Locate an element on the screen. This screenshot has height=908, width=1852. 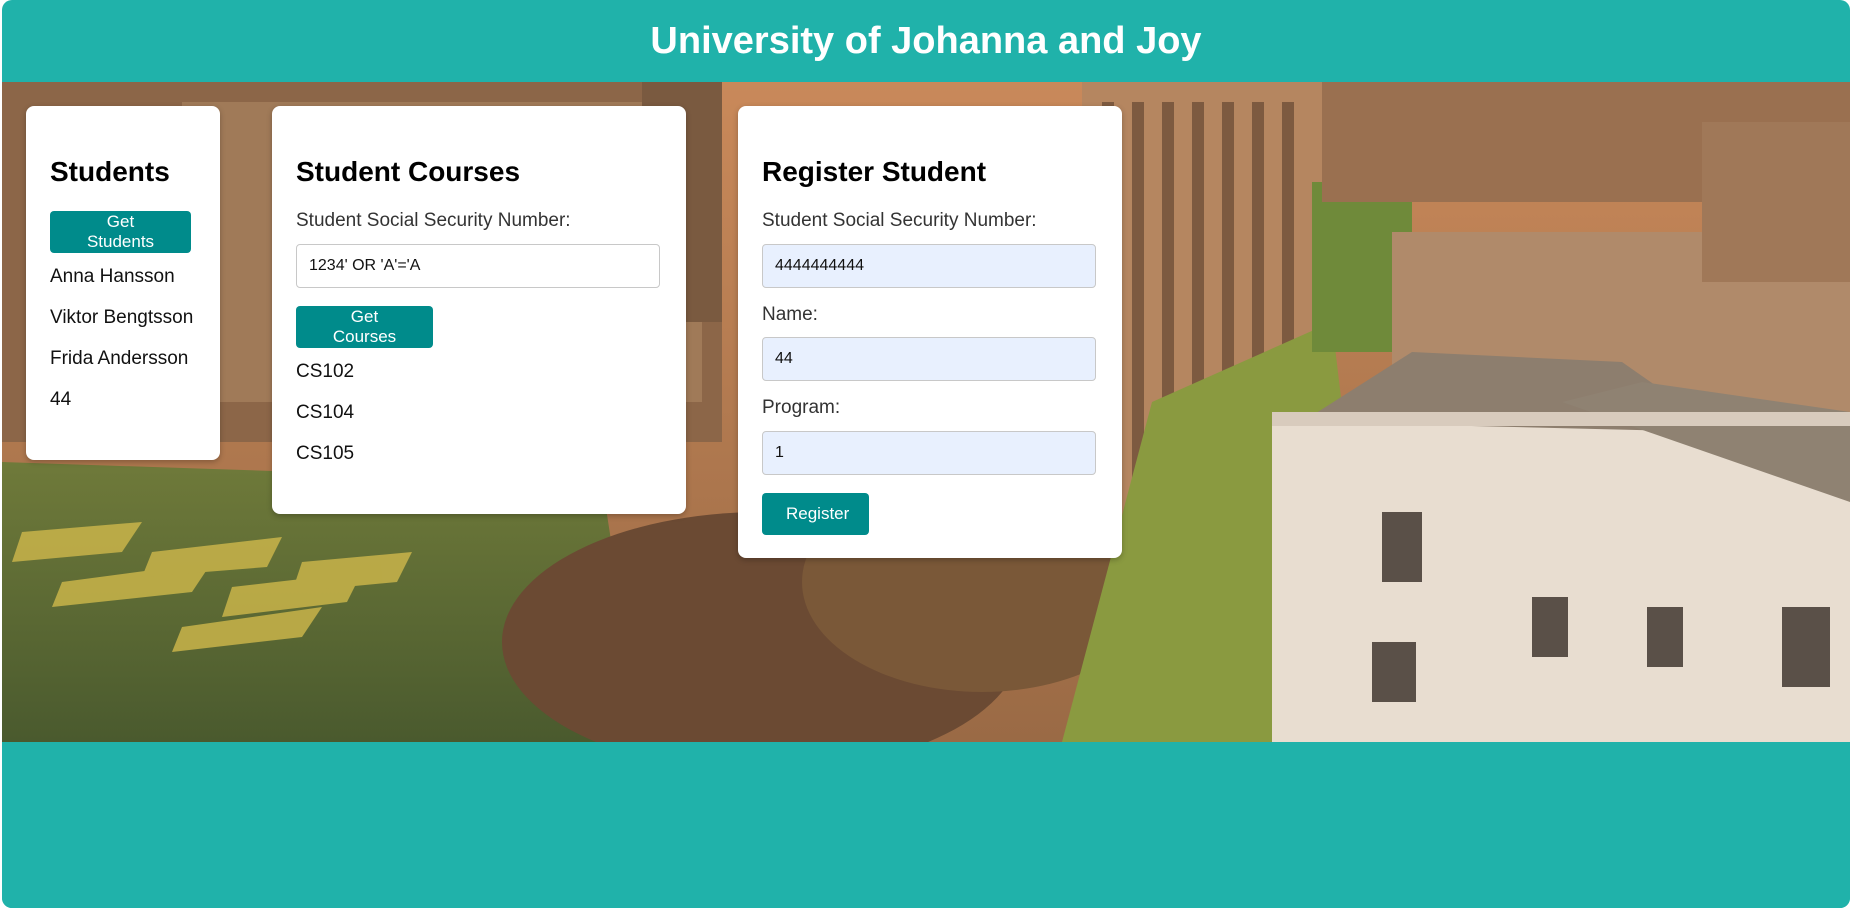
student-courses-heading: Student Courses is located at coordinates (408, 171).